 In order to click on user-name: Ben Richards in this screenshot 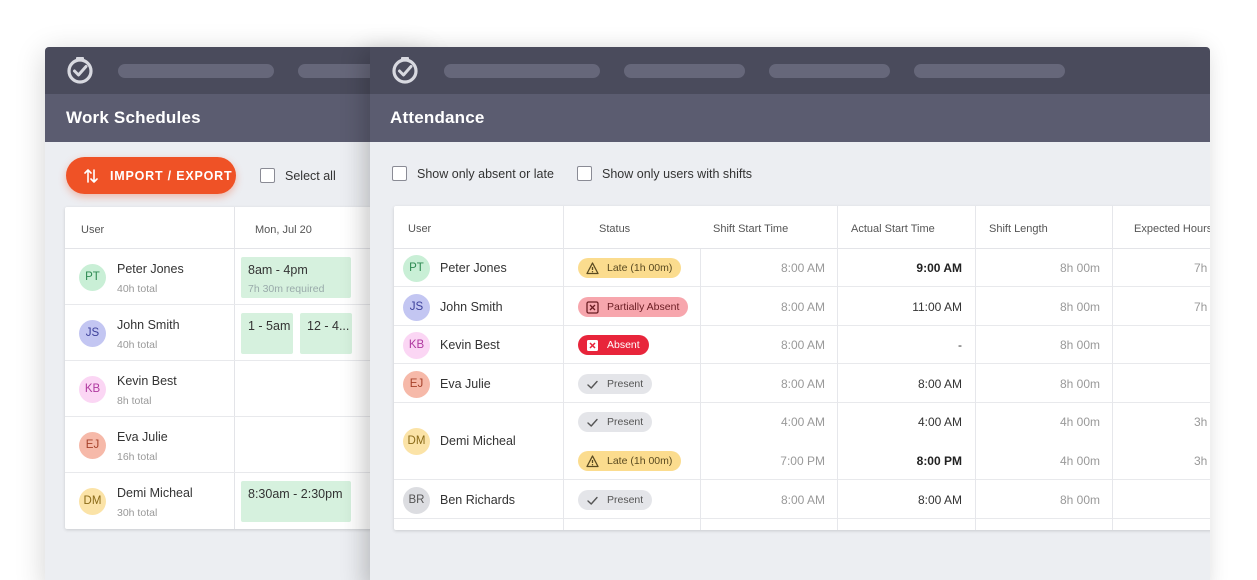, I will do `click(477, 500)`.